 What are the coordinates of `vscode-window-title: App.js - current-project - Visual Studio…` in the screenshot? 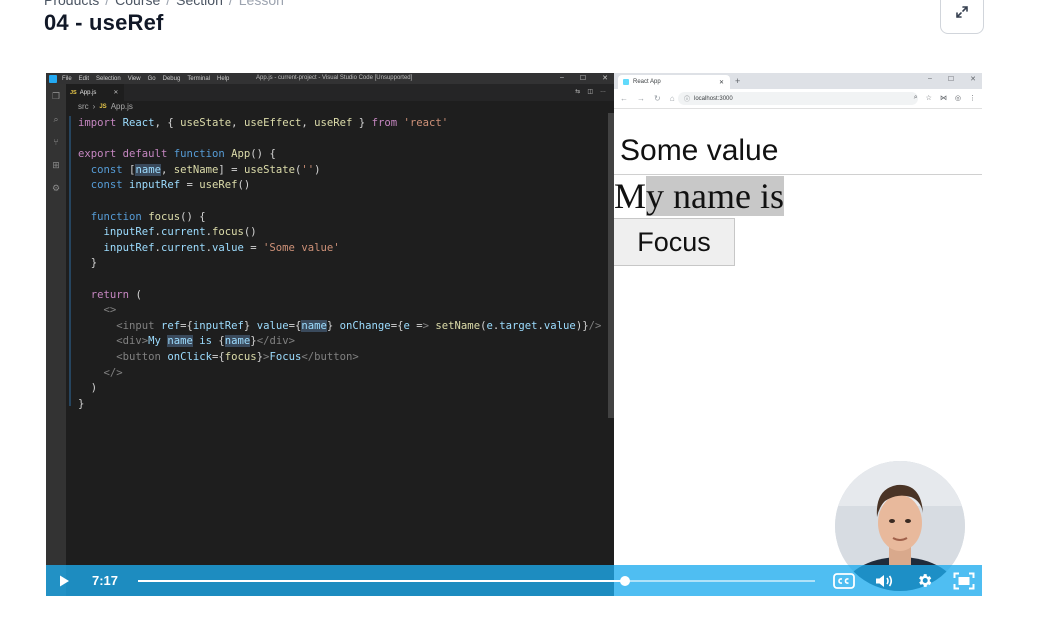 It's located at (334, 78).